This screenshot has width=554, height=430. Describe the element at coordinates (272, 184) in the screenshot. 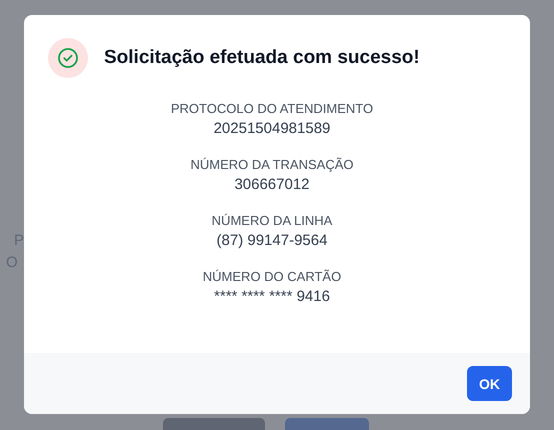

I see `field-value: 306667012` at that location.